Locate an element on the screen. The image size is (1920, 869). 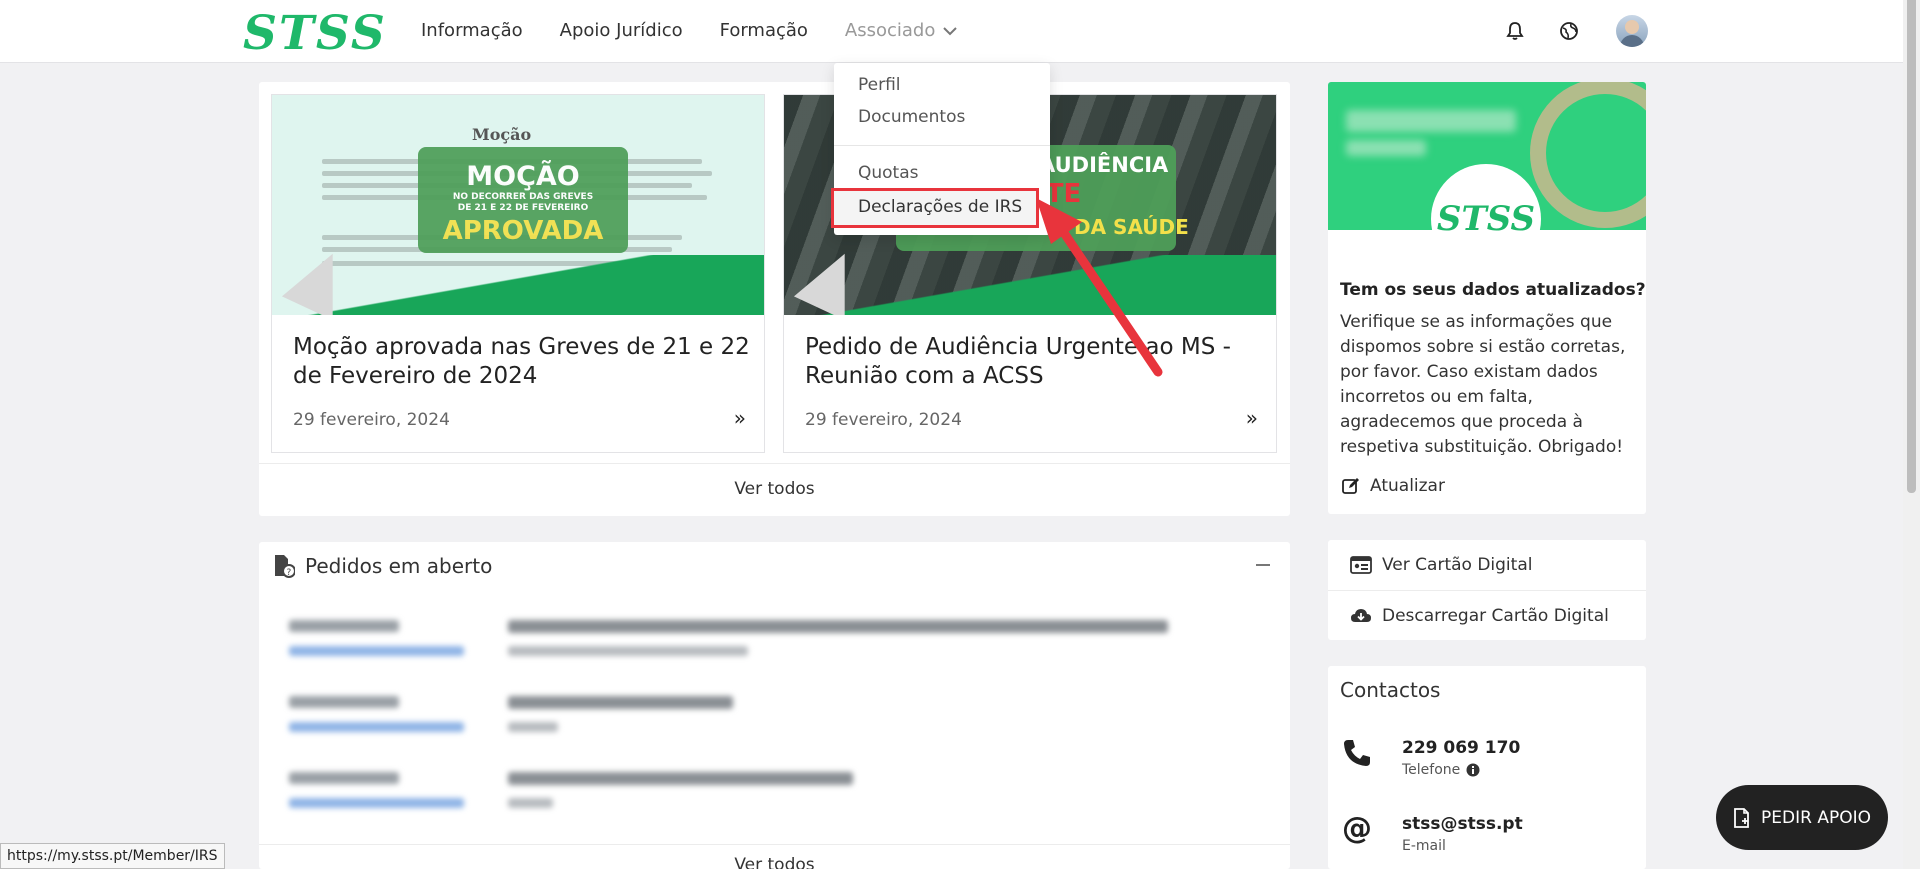
download-digital-card-button: Descarregar Cartão Digital is located at coordinates (1487, 615).